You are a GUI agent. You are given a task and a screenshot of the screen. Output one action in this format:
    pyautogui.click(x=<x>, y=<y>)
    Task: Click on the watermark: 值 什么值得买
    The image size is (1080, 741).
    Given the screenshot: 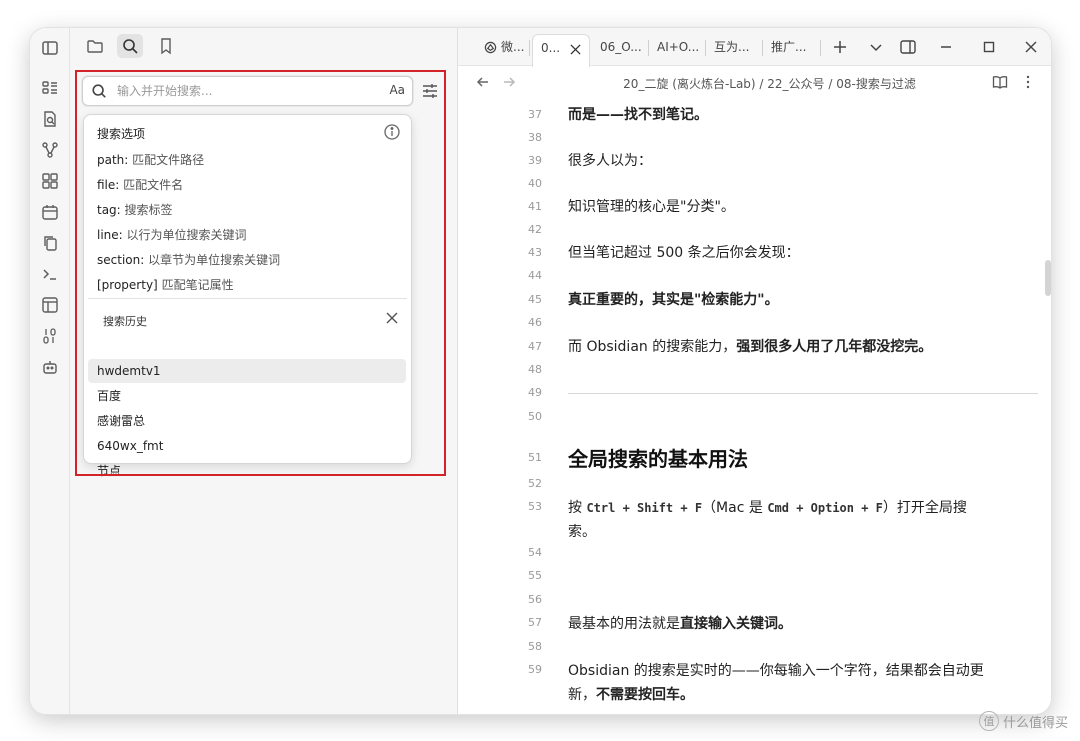 What is the action you would take?
    pyautogui.click(x=1023, y=721)
    